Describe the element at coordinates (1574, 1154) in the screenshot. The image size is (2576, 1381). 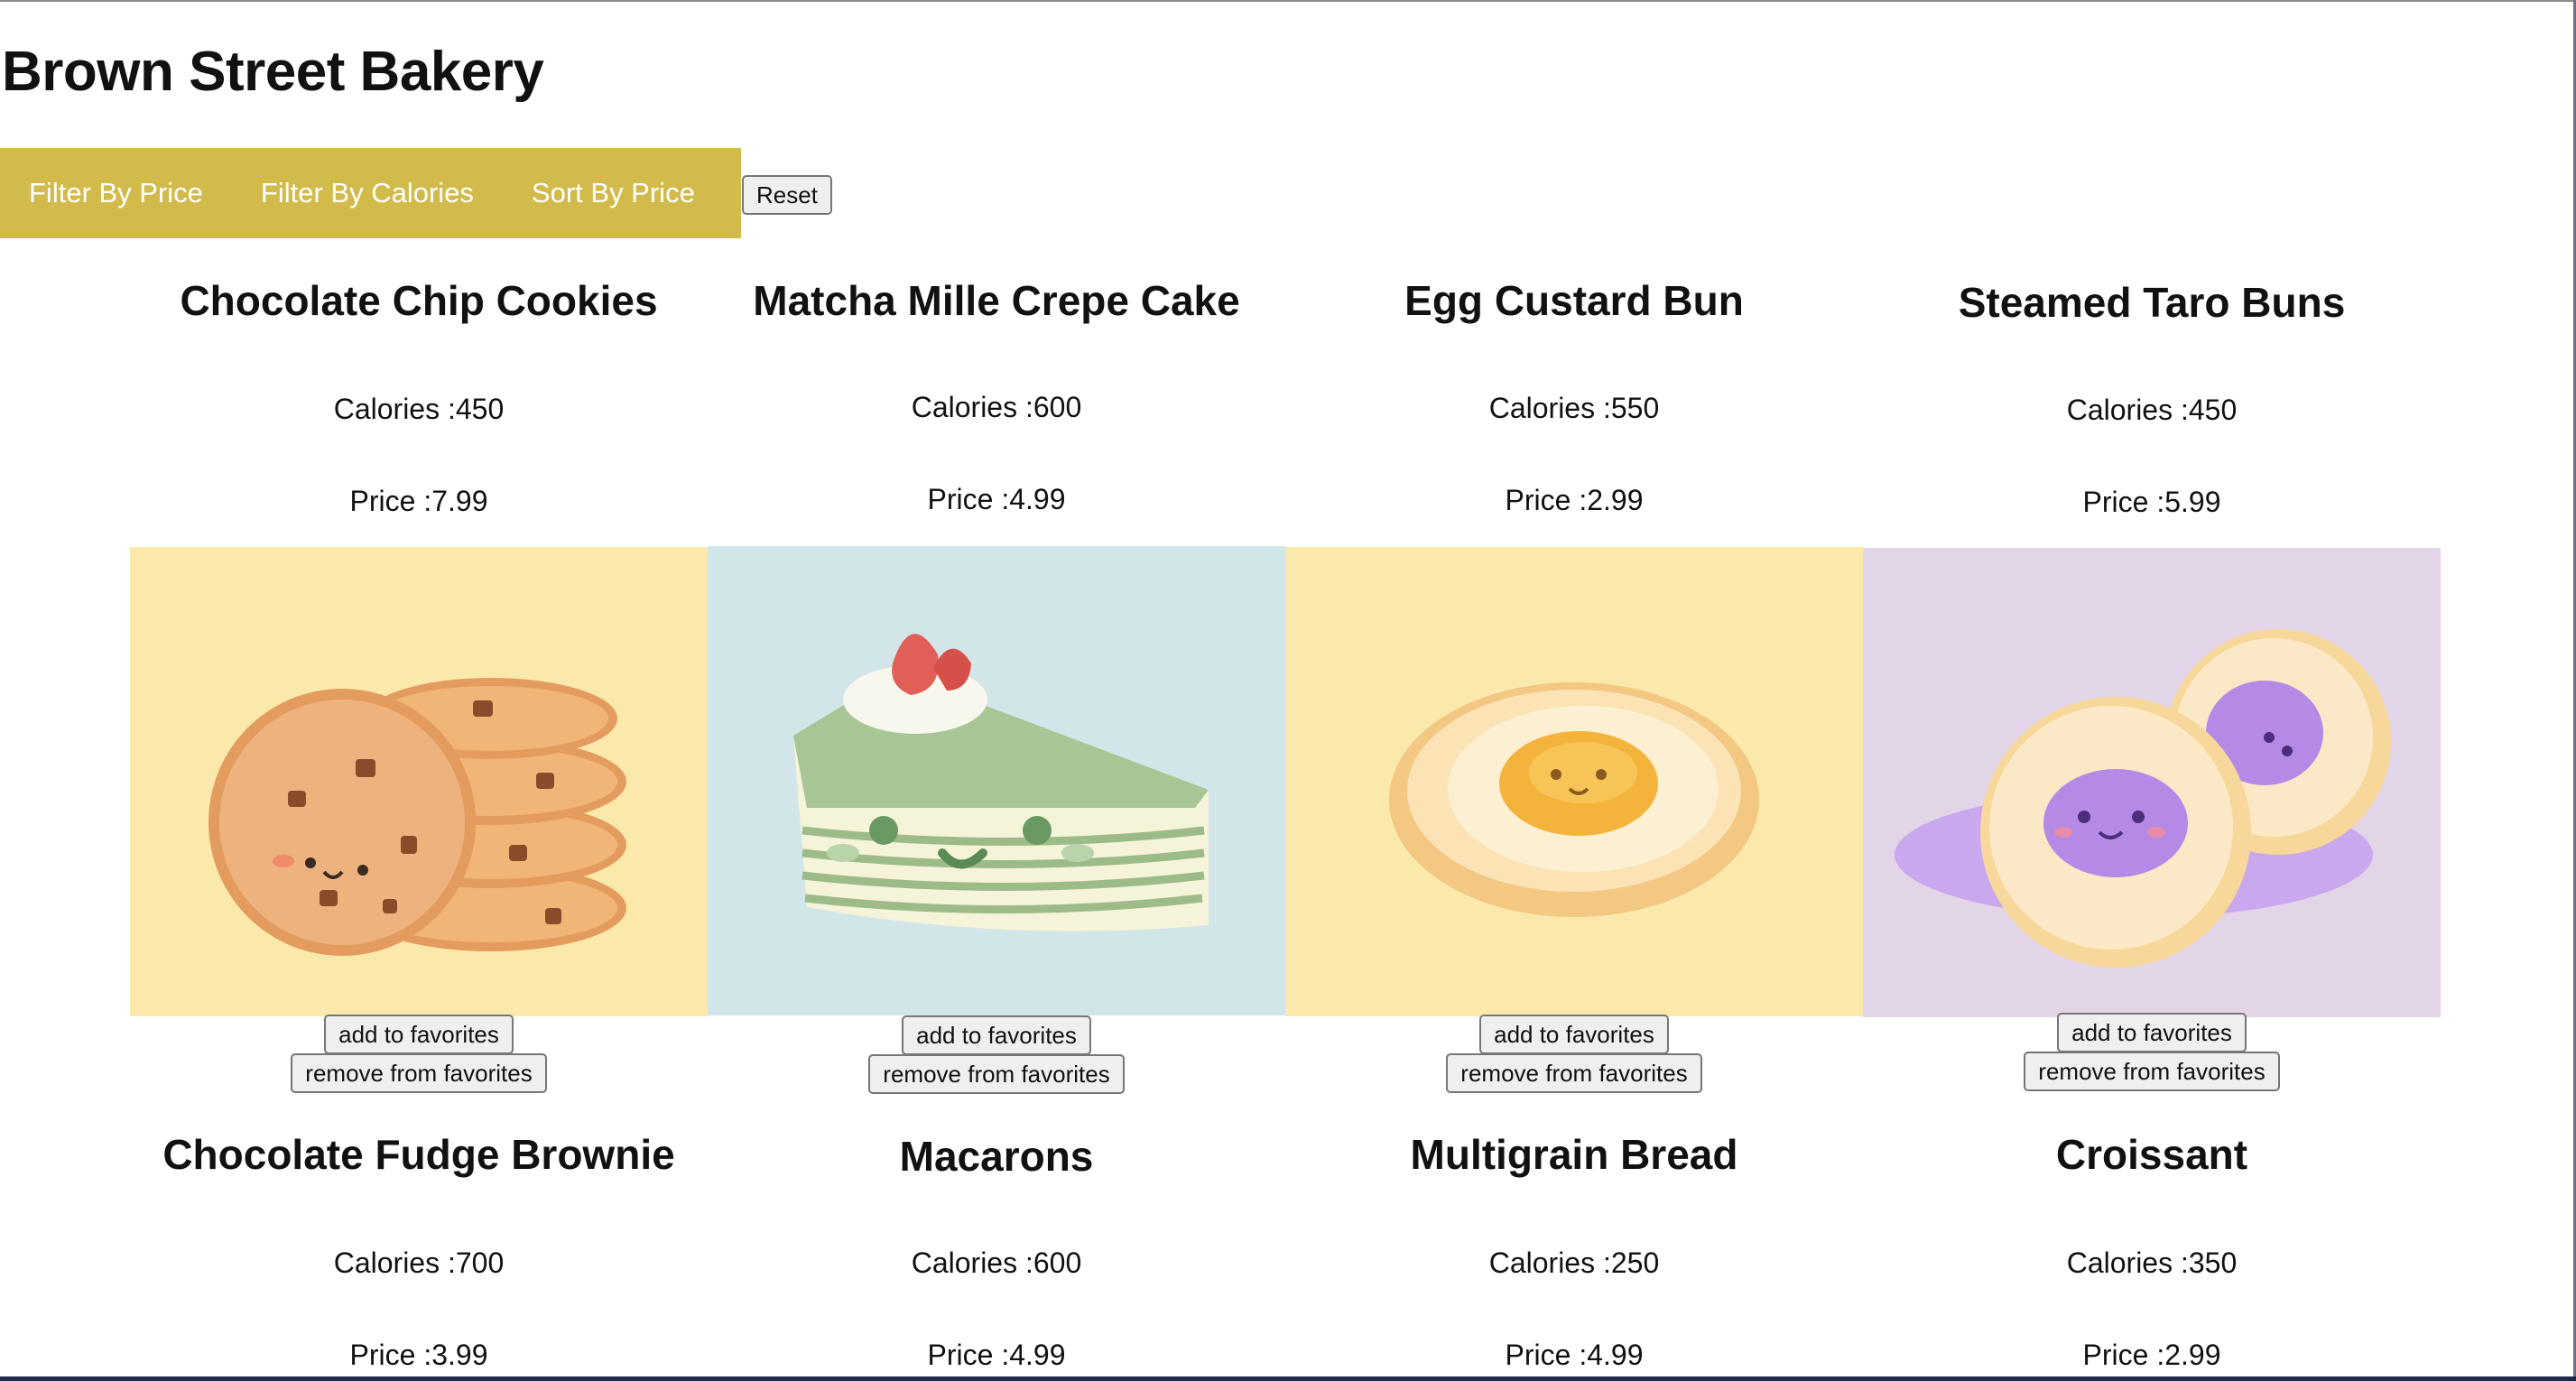
I see `product-name: Multigrain Bread` at that location.